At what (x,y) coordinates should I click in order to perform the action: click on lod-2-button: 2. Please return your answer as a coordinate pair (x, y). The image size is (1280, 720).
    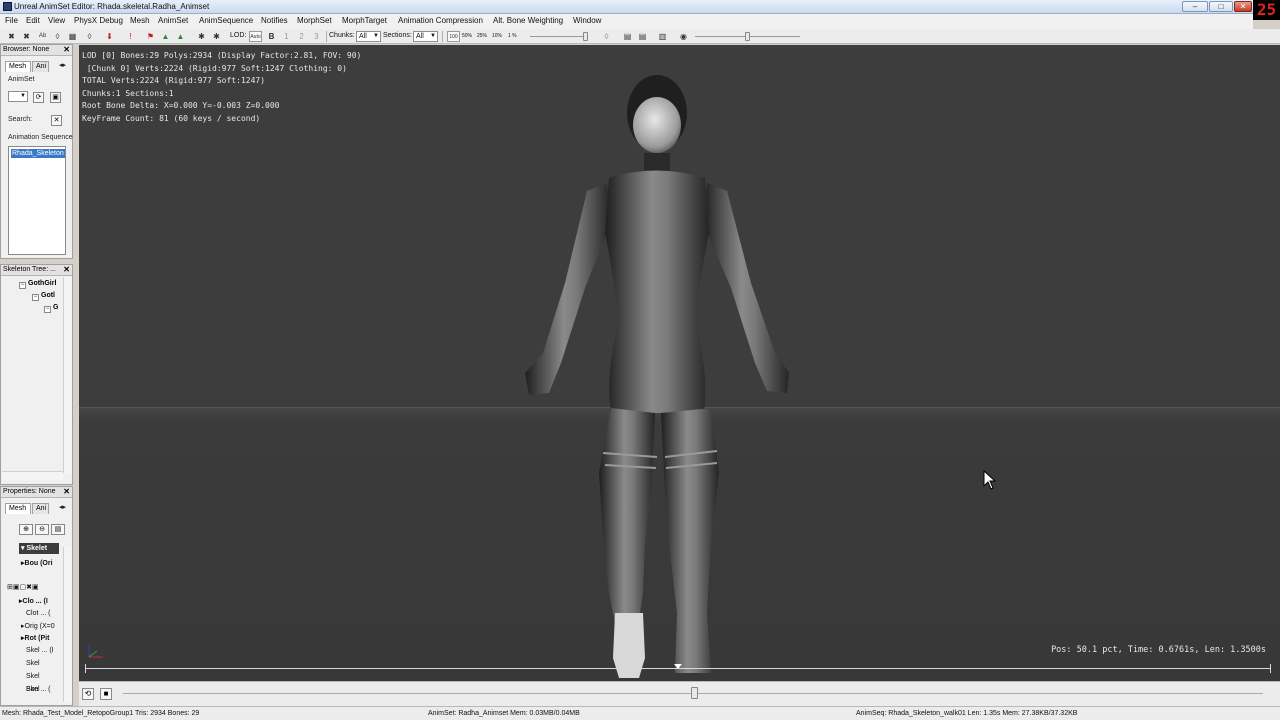
    Looking at the image, I should click on (301, 36).